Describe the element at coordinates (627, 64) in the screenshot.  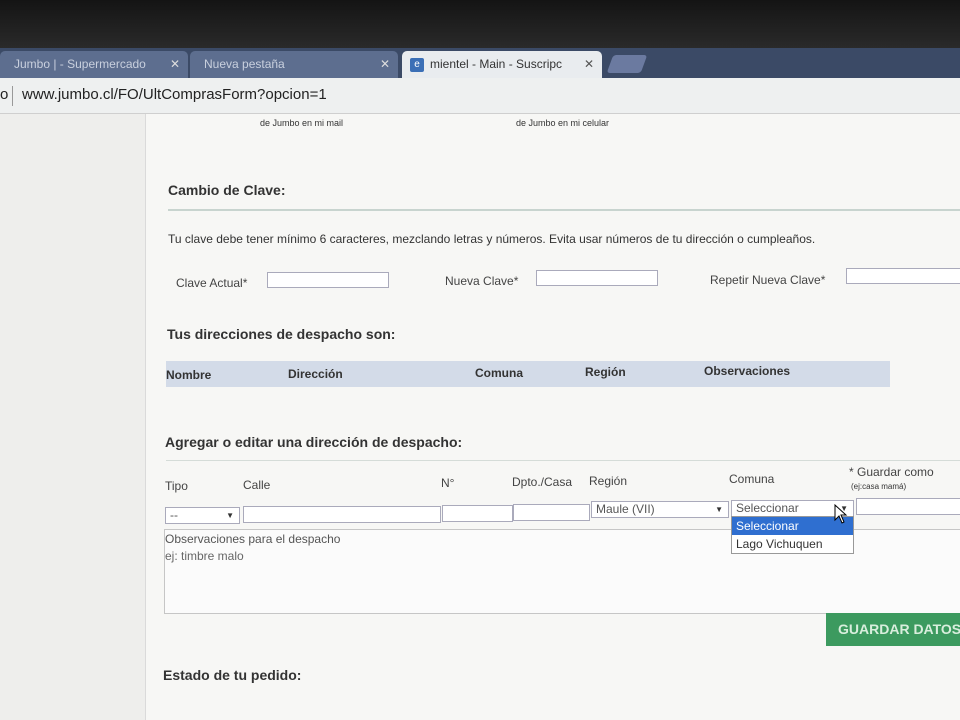
I see `new-tab-button` at that location.